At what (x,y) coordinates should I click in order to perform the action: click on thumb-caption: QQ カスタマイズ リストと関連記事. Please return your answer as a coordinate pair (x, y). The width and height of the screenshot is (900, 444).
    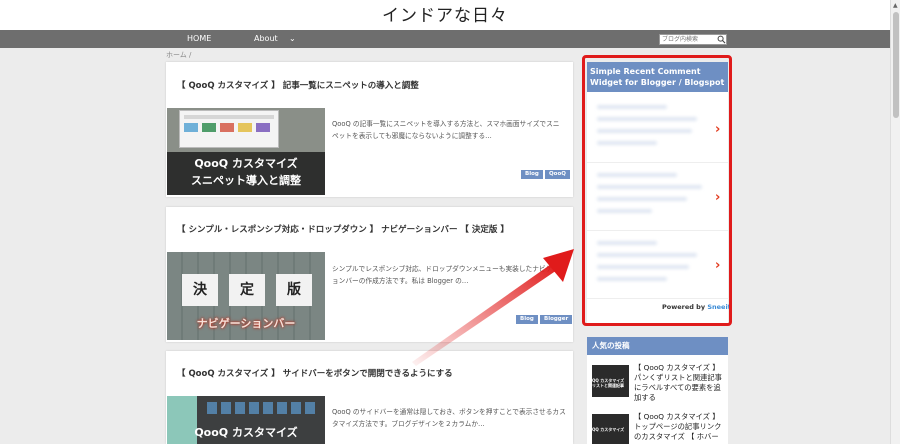
    Looking at the image, I should click on (608, 383).